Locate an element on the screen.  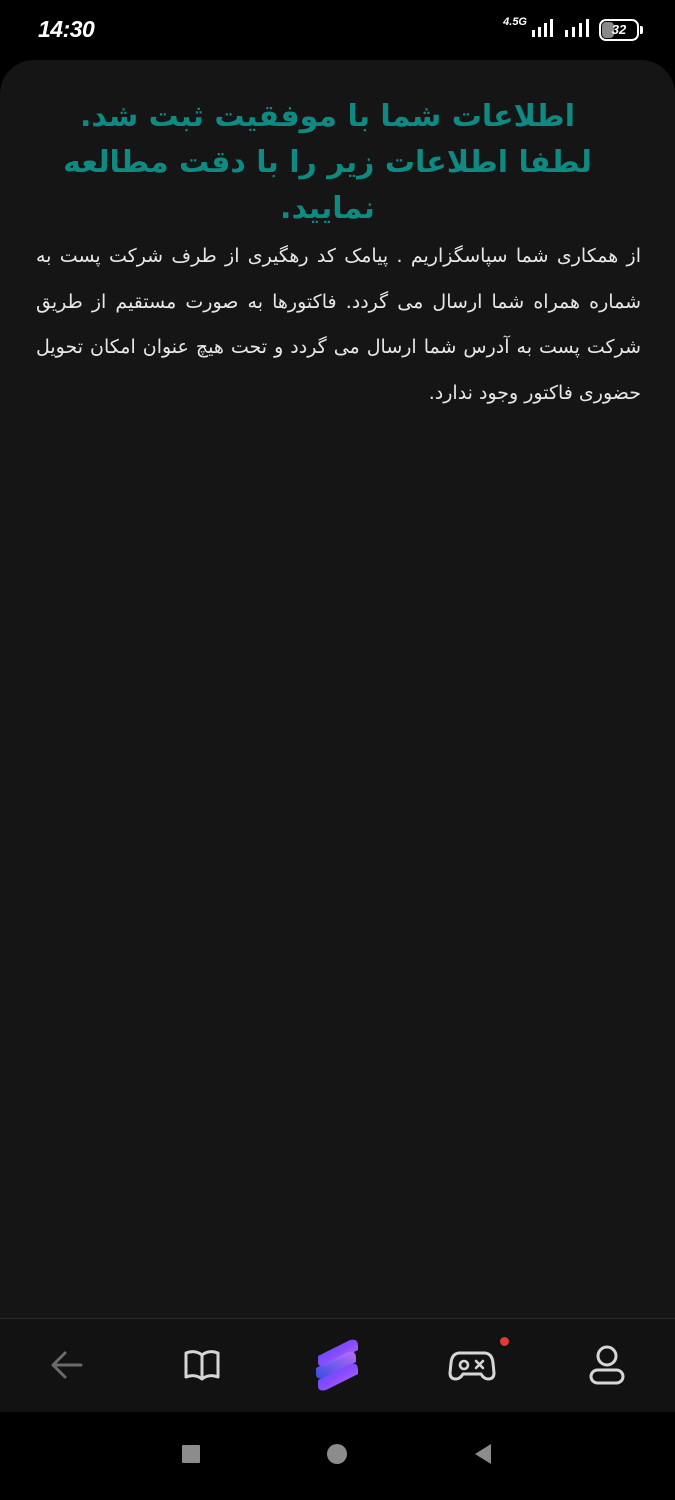
battery-percent: 32 is located at coordinates (619, 29).